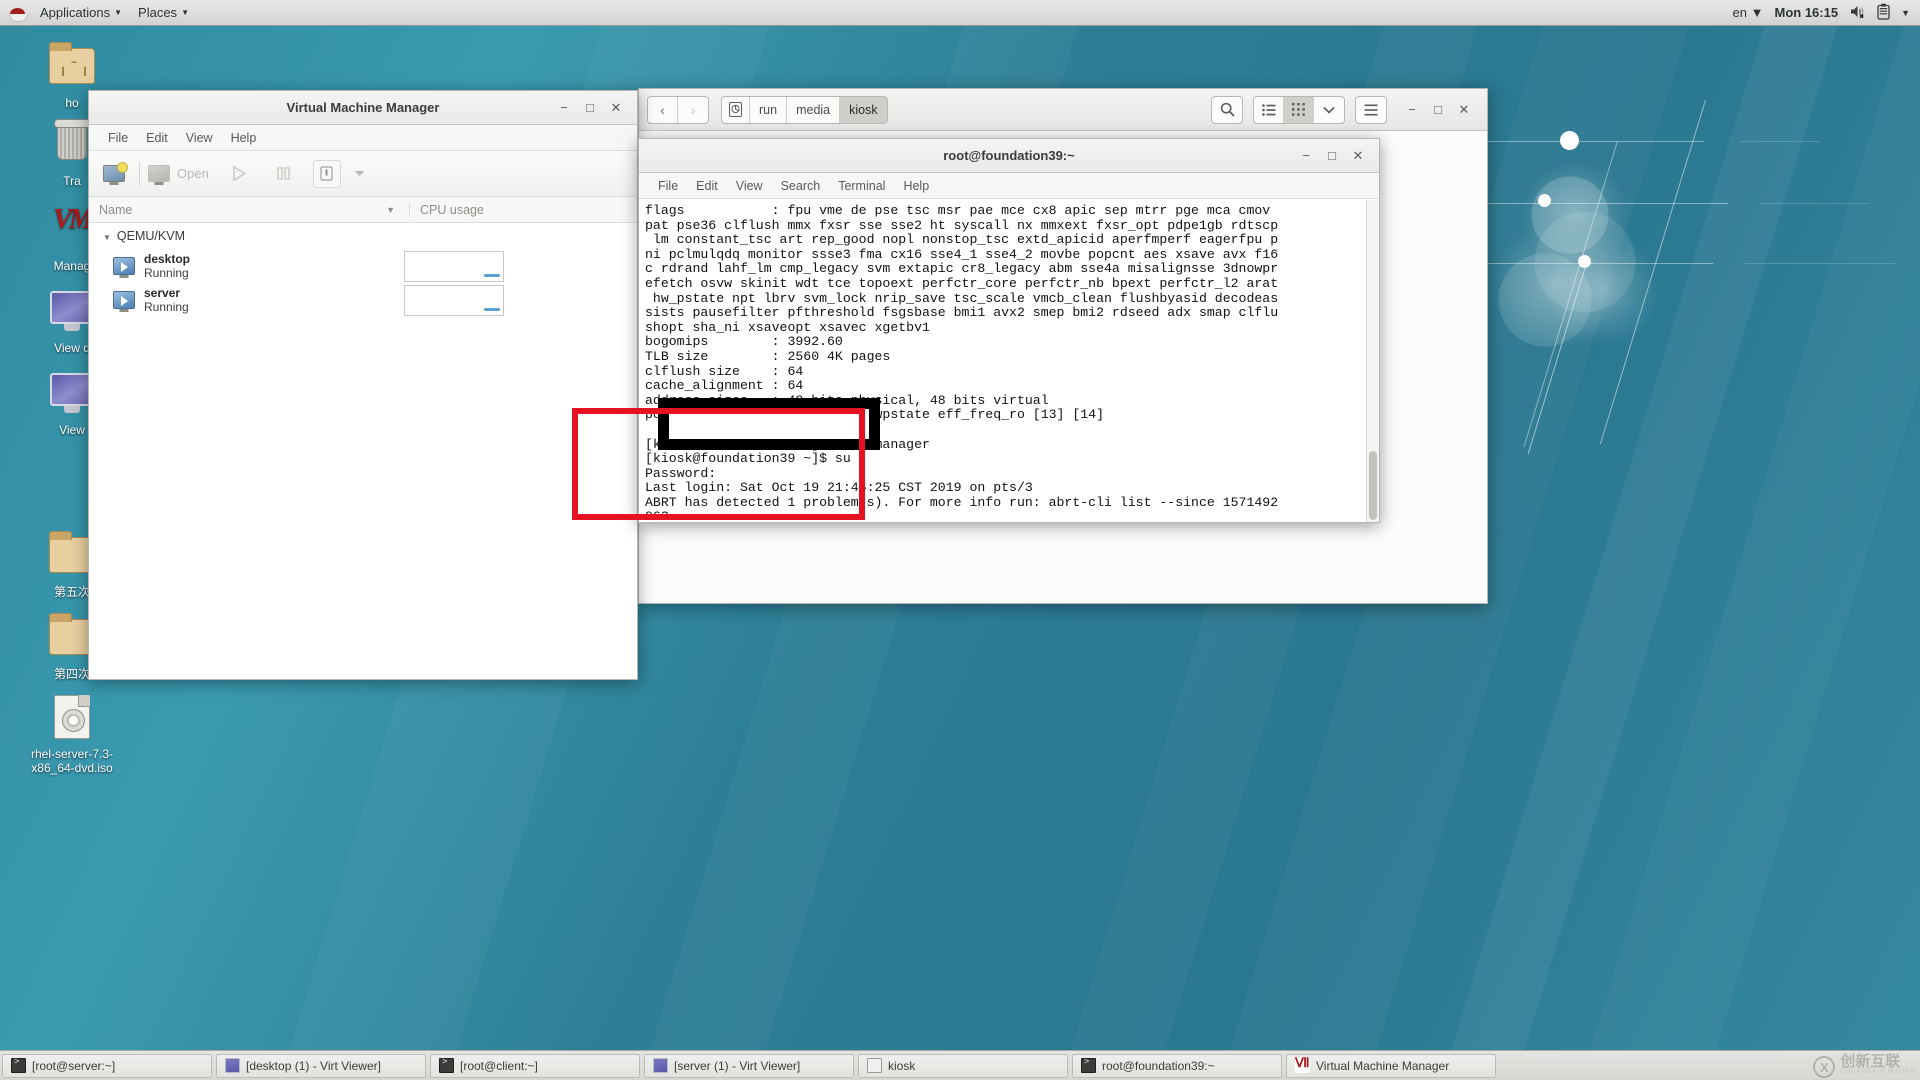 Image resolution: width=1920 pixels, height=1080 pixels. I want to click on taskbar-item-virtual-machine-manager: Virtual Machine Manager, so click(1391, 1065).